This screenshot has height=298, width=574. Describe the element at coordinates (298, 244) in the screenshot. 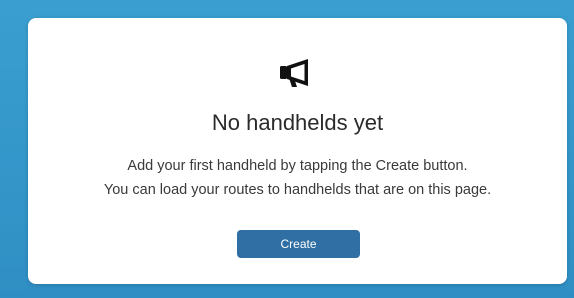

I see `create-button: Create` at that location.